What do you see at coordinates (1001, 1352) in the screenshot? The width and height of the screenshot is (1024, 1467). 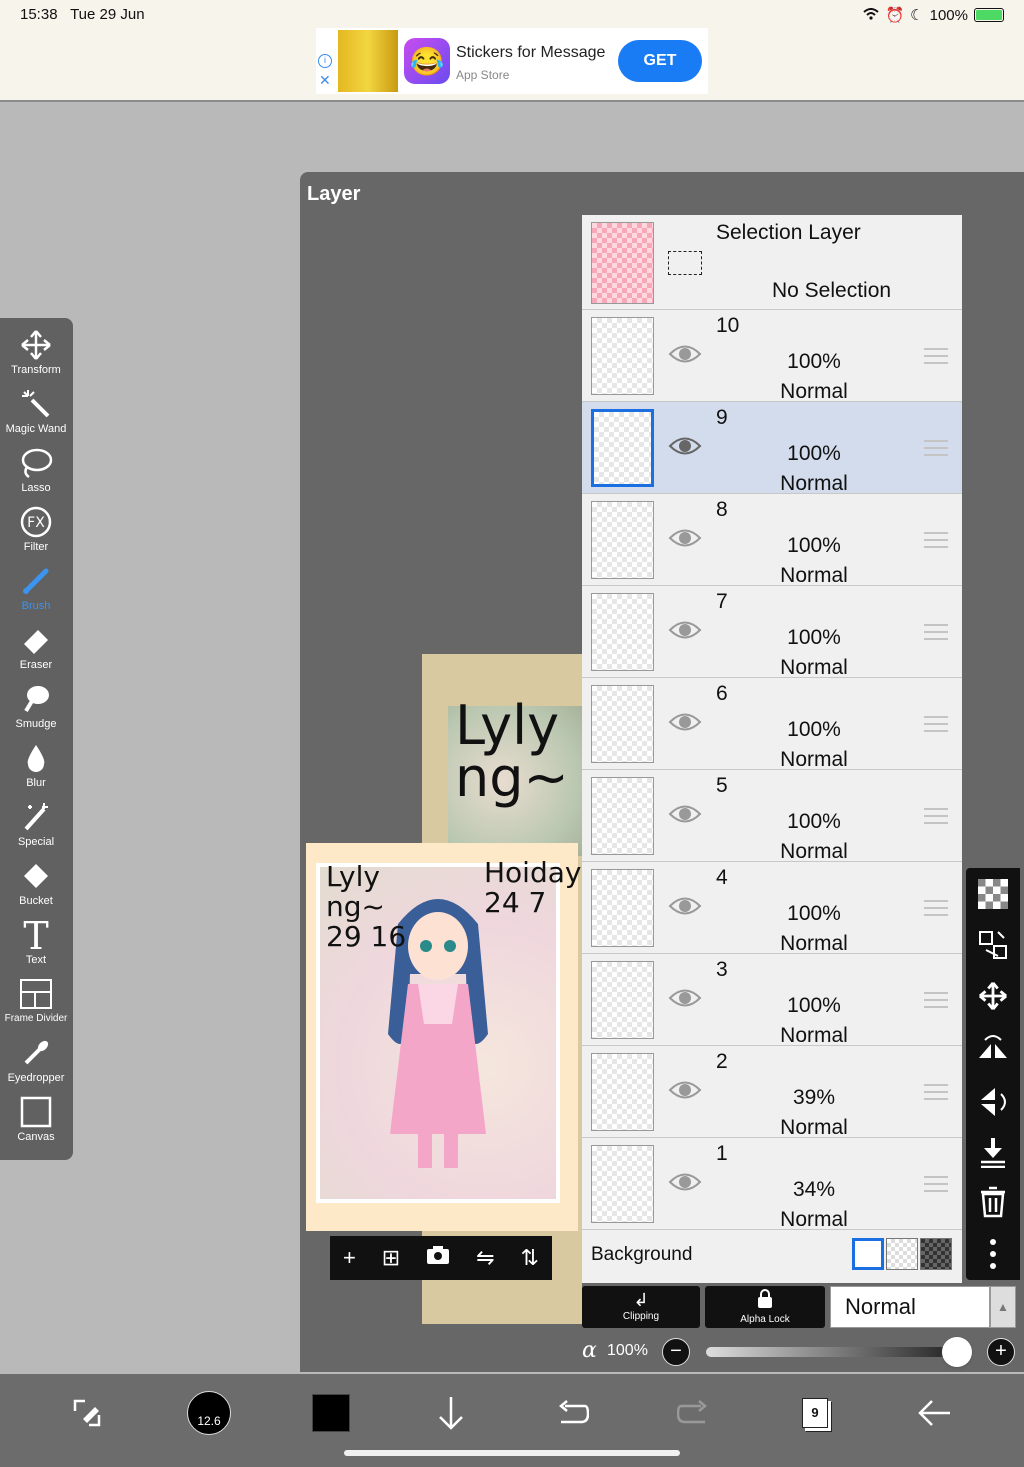 I see `opacity-plus-button: +` at bounding box center [1001, 1352].